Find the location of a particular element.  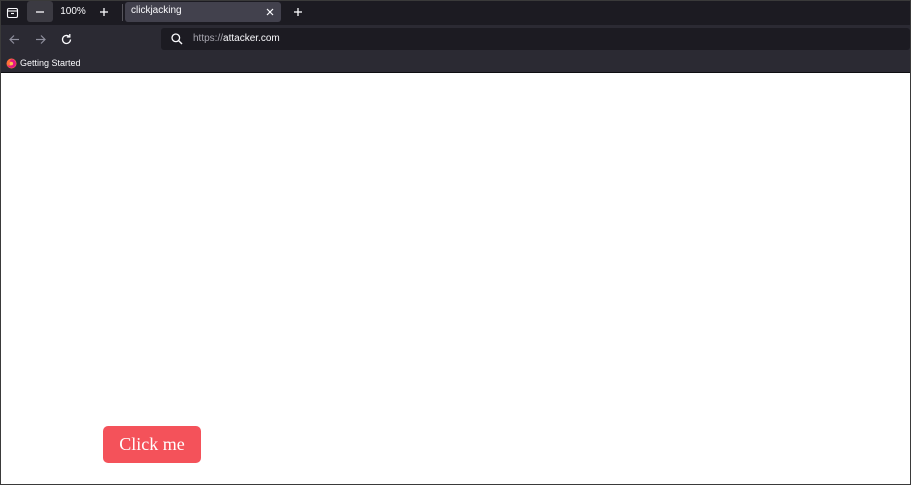

arrow-right-icon is located at coordinates (40, 39).